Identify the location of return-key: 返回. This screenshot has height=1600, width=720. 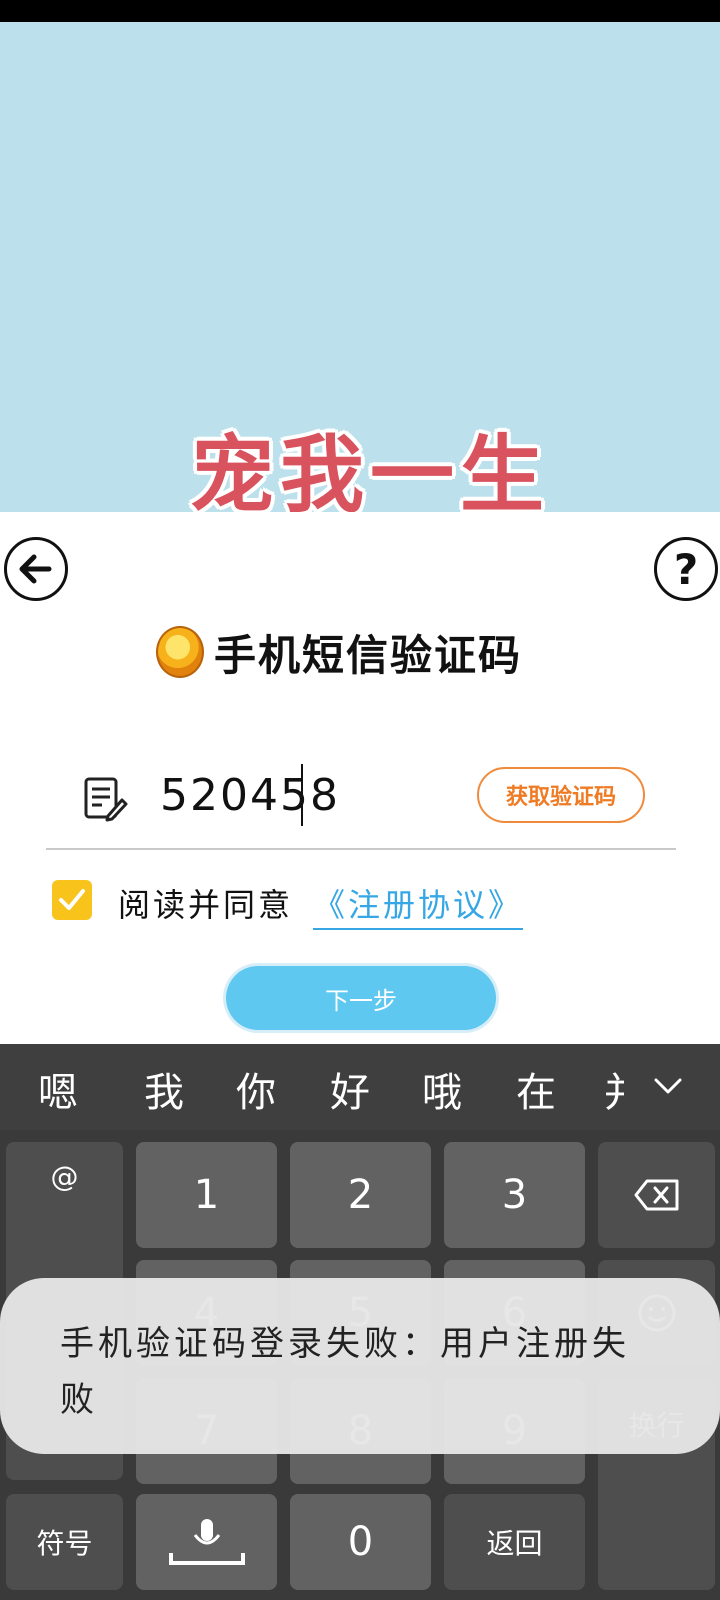
(514, 1542).